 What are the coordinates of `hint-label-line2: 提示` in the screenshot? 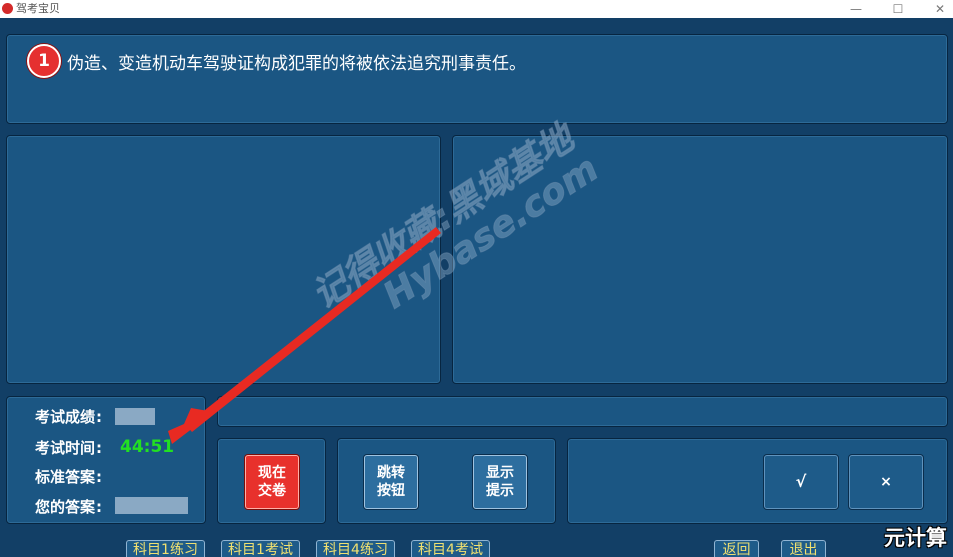 It's located at (500, 491).